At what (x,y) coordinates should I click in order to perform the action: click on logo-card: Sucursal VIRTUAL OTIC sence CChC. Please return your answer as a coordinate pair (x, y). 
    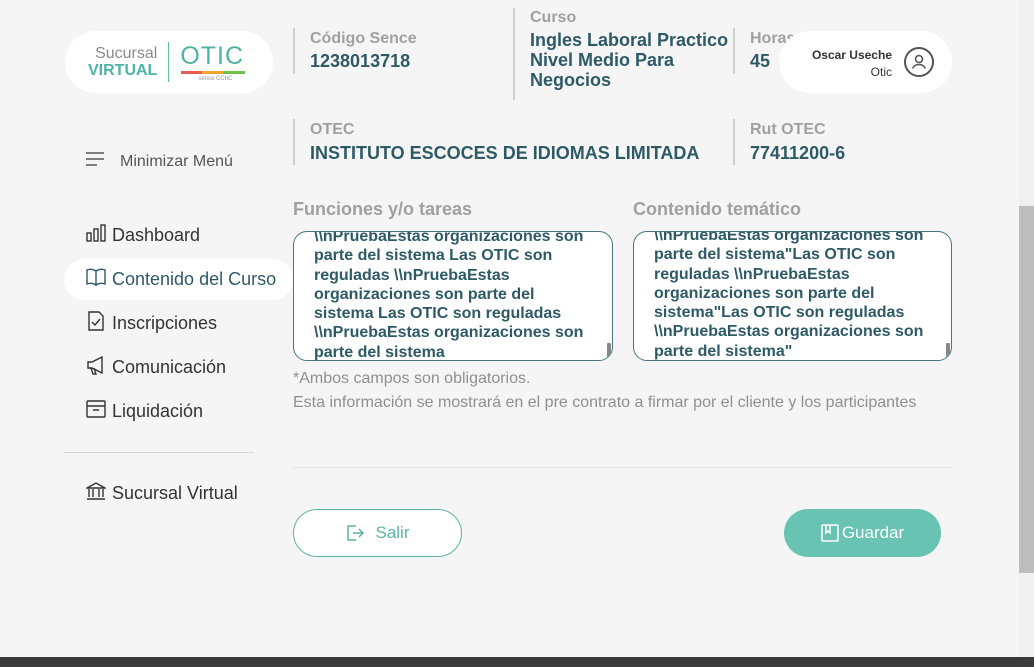
    Looking at the image, I should click on (169, 62).